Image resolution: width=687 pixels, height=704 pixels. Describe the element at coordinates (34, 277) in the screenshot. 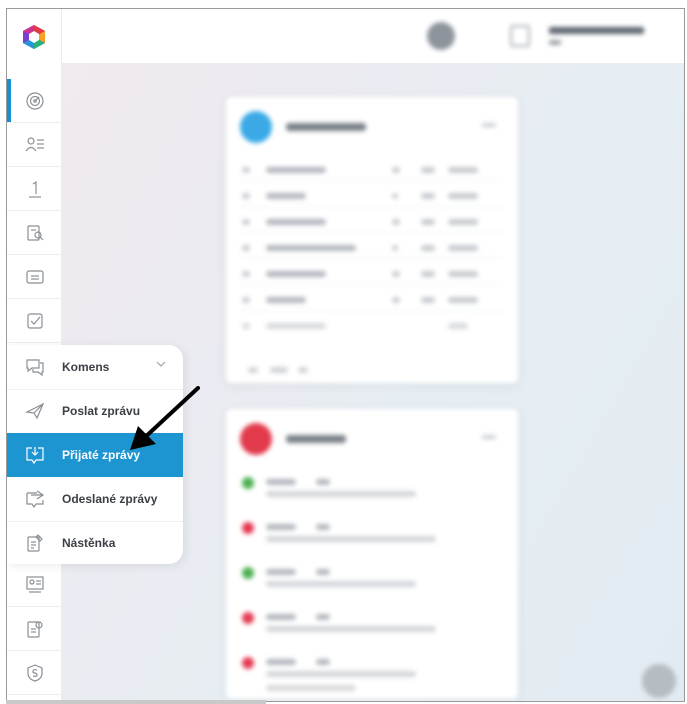

I see `id-card-icon` at that location.